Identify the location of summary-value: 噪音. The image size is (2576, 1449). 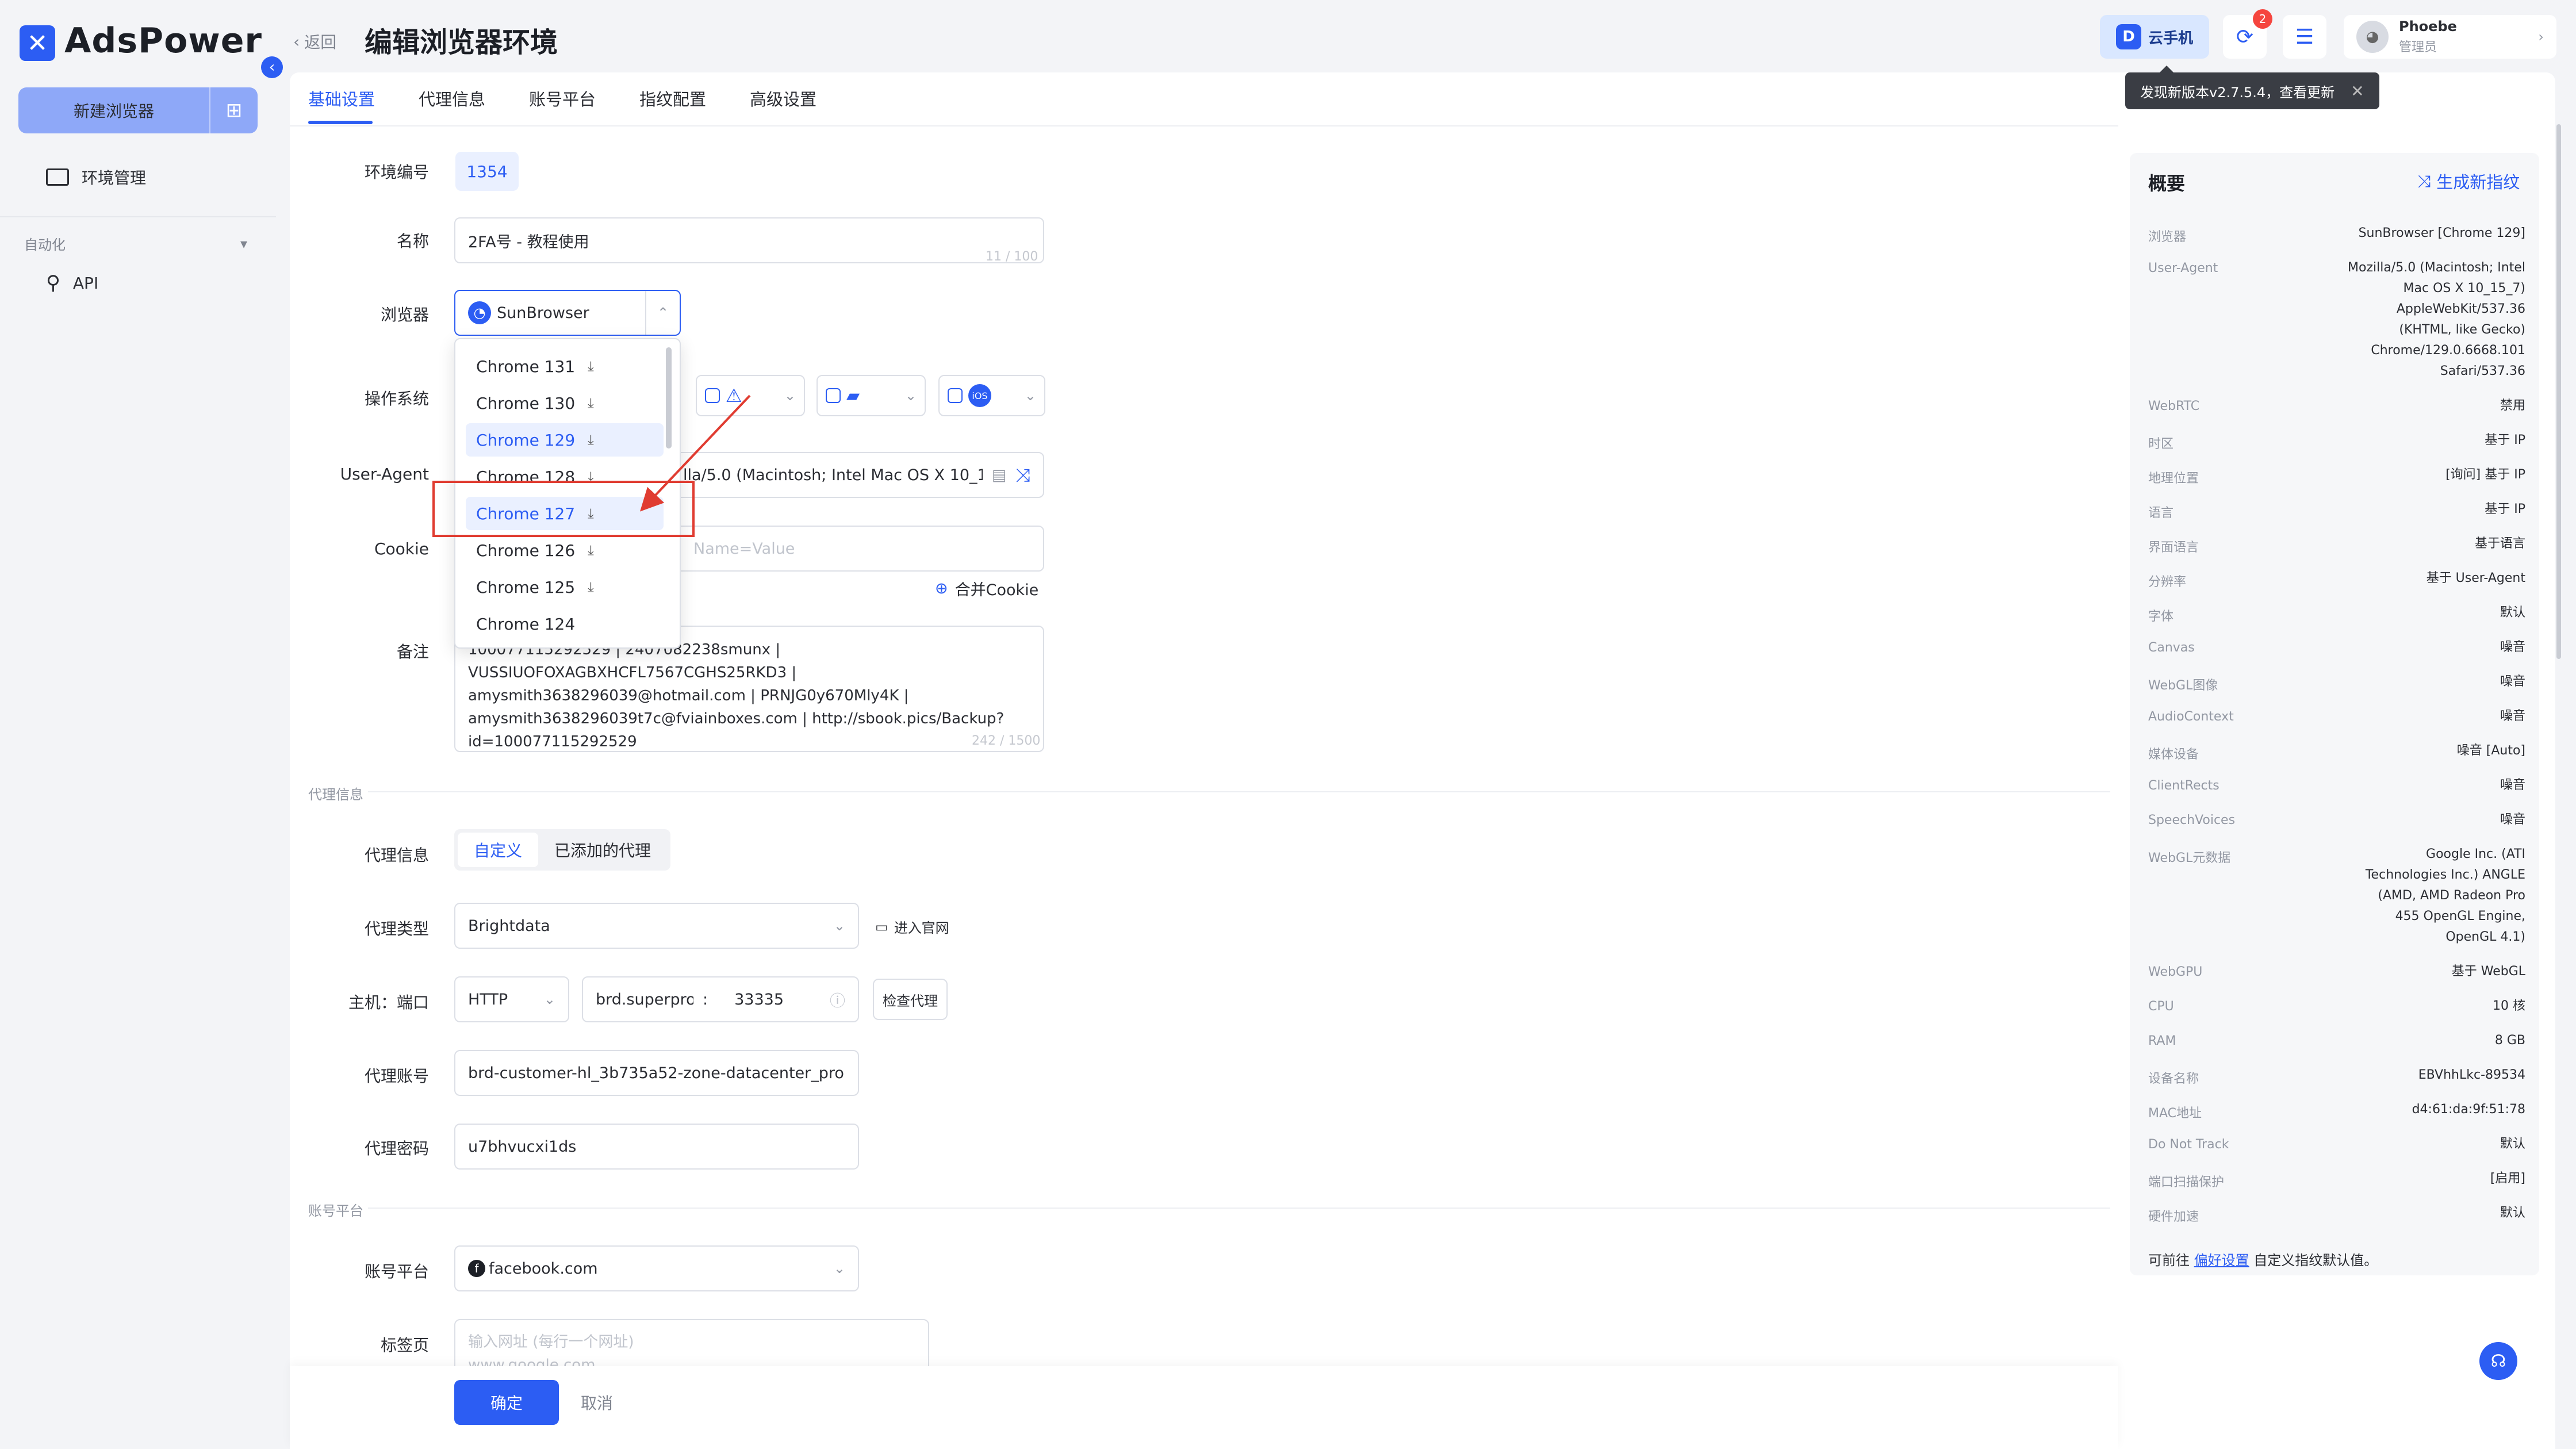
(2512, 681).